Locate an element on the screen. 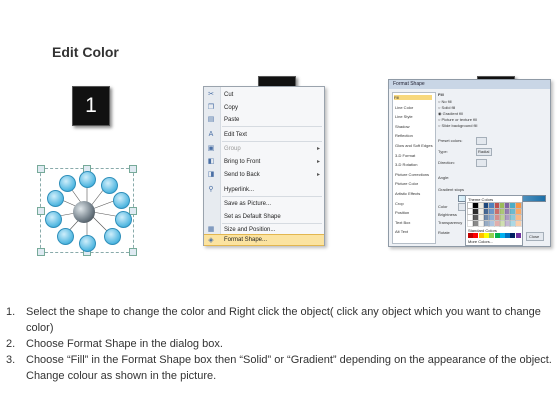  step-number: 1. is located at coordinates (11, 312).